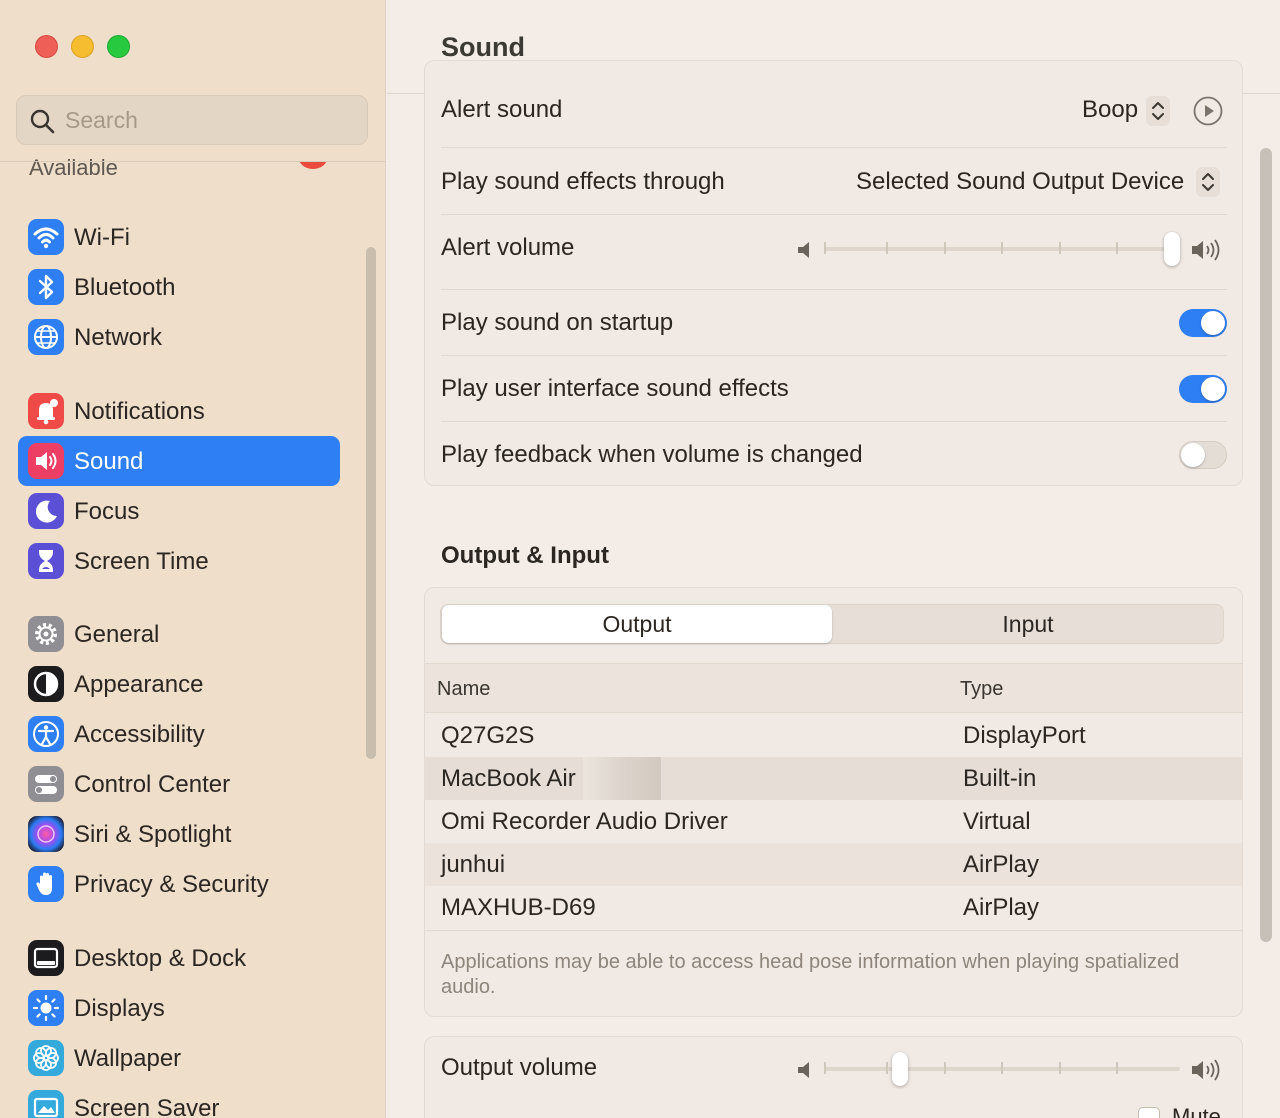  Describe the element at coordinates (46, 1008) in the screenshot. I see `sun-icon` at that location.